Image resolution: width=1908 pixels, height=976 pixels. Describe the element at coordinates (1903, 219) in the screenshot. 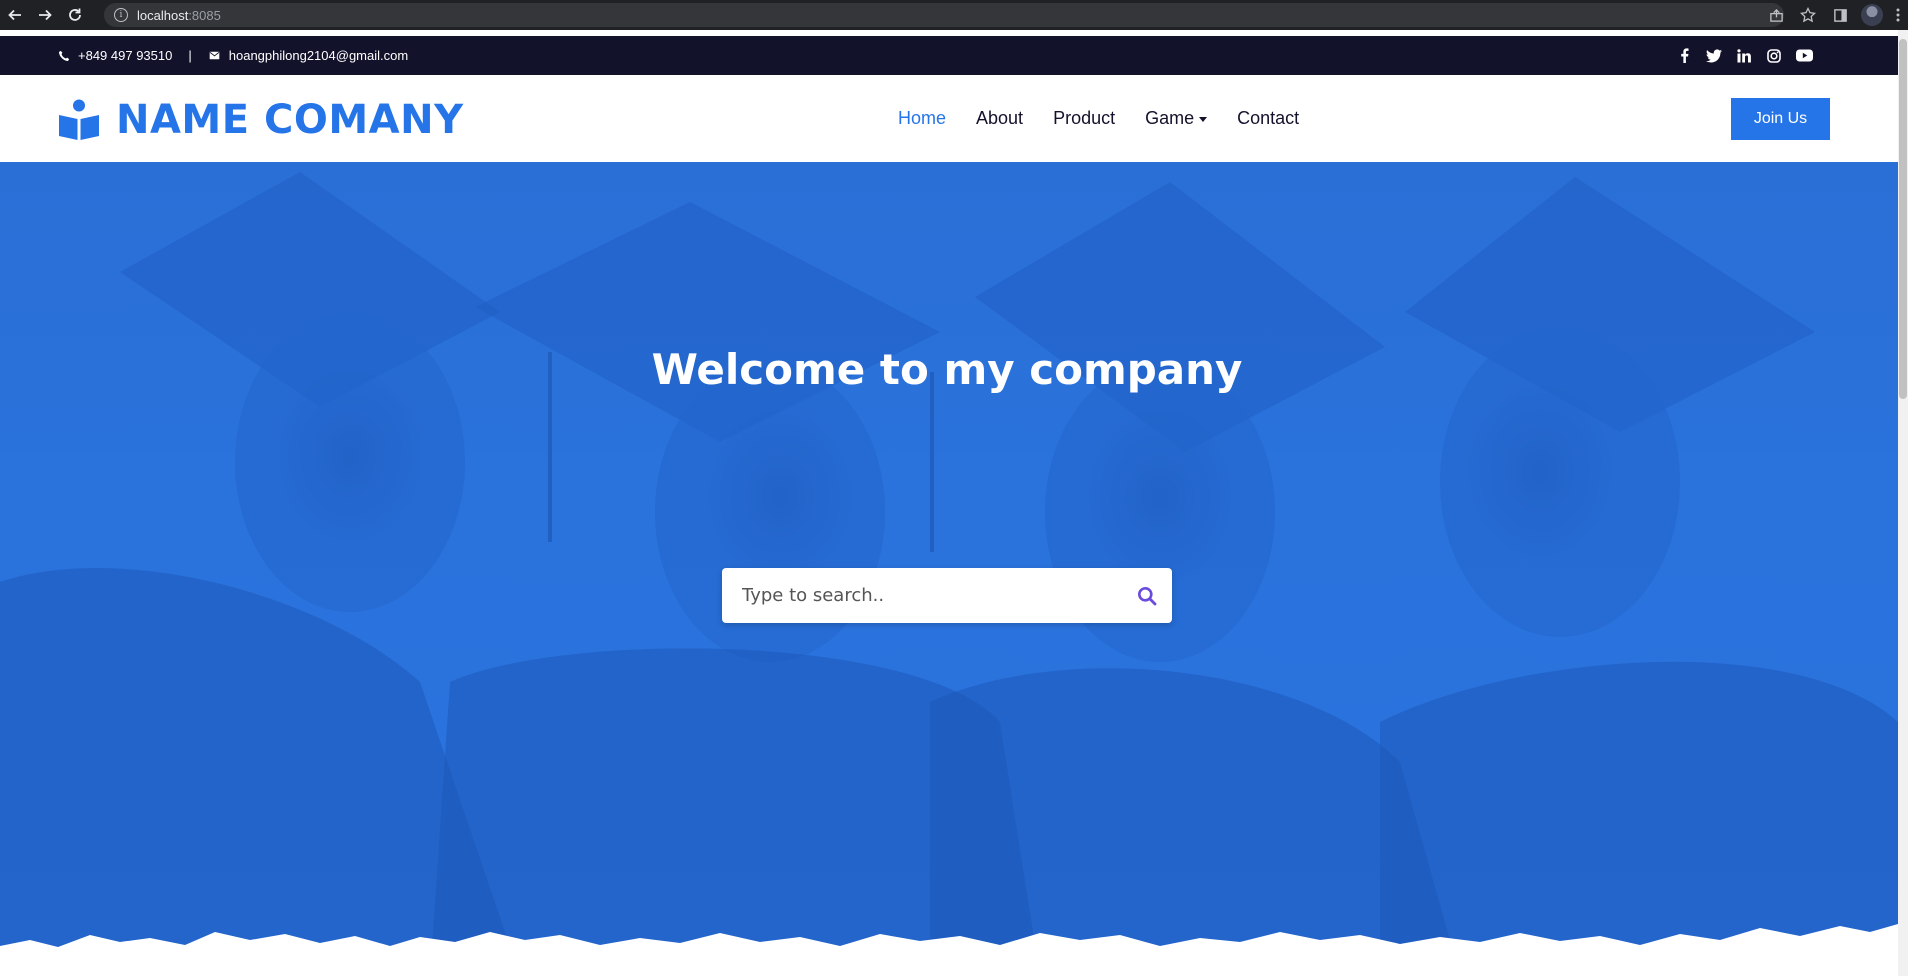

I see `scrollbar-thumb` at that location.